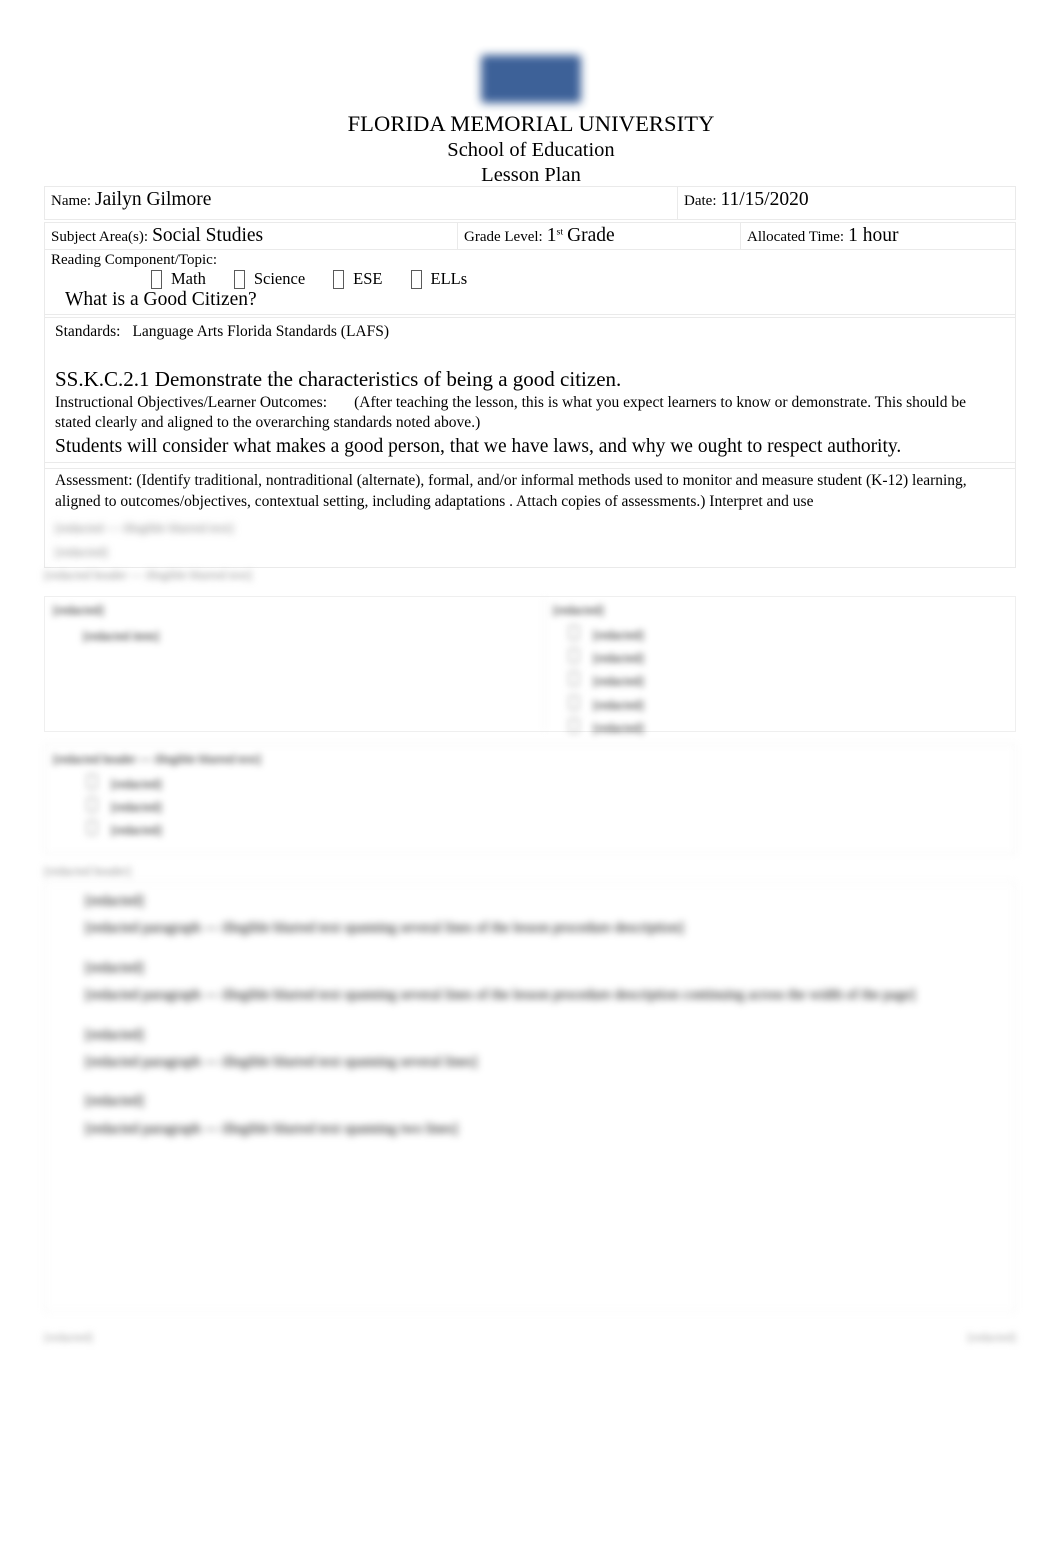  Describe the element at coordinates (279, 278) in the screenshot. I see `checkbox-label: Science` at that location.